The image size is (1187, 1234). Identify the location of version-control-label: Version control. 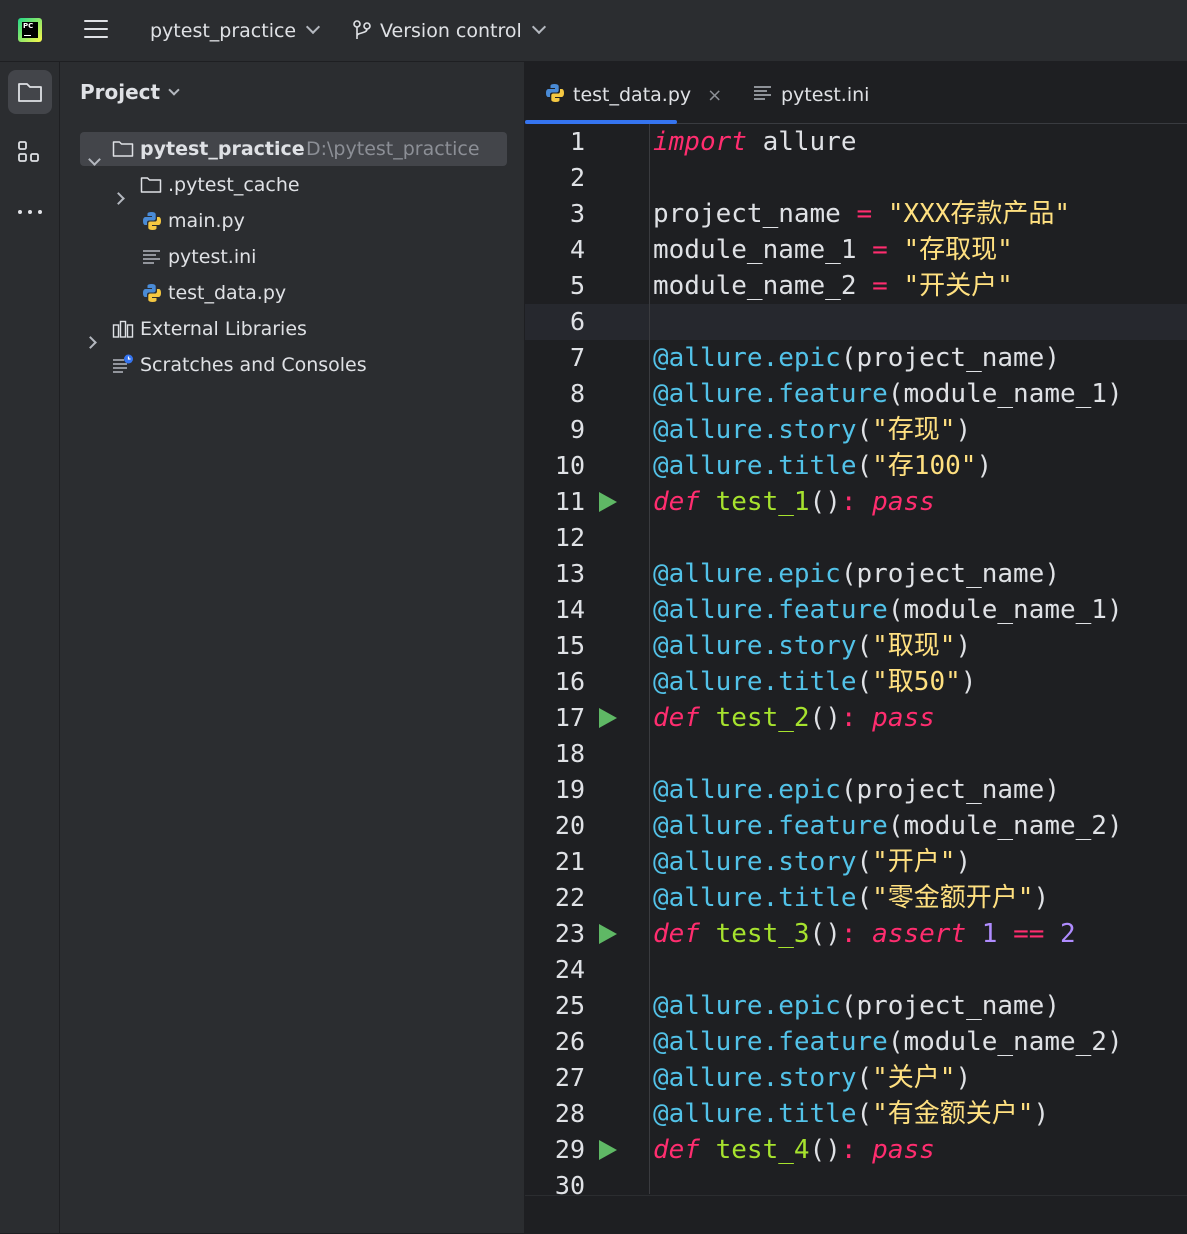
(451, 31).